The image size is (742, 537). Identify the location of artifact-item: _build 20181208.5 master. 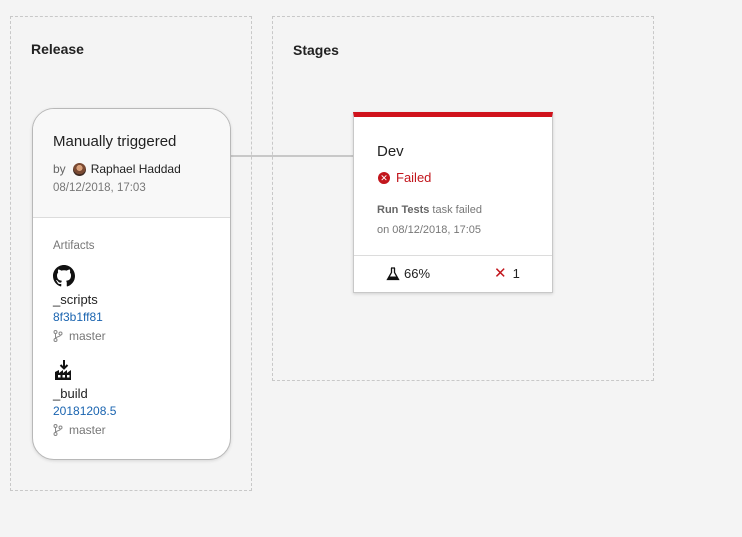
(84, 398).